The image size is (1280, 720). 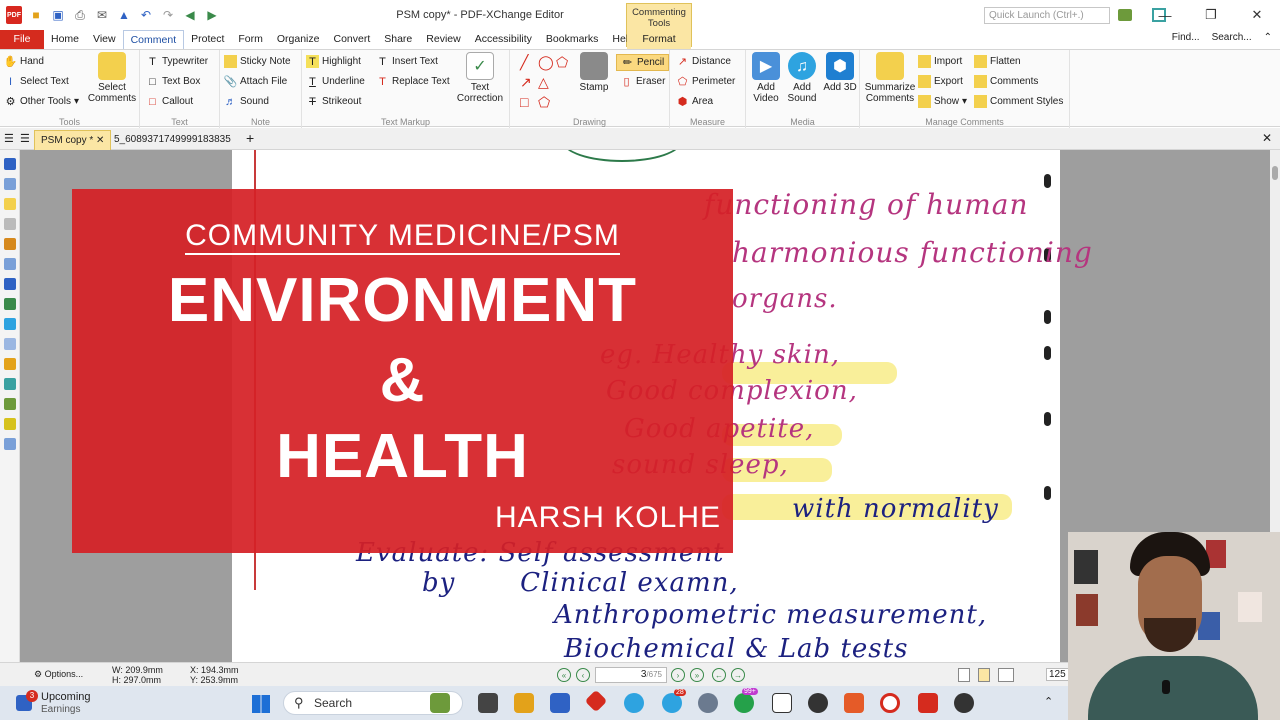 I want to click on tab-menu-icon: ☰, so click(x=25, y=138).